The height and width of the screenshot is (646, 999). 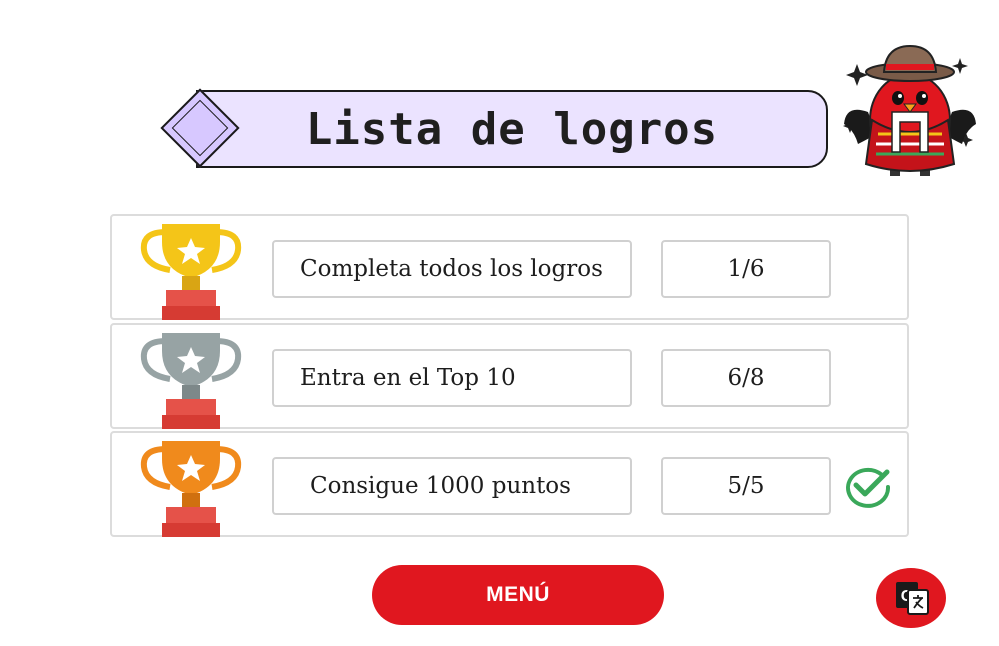 What do you see at coordinates (408, 378) in the screenshot?
I see `achievement-name: Entra en el Top 10` at bounding box center [408, 378].